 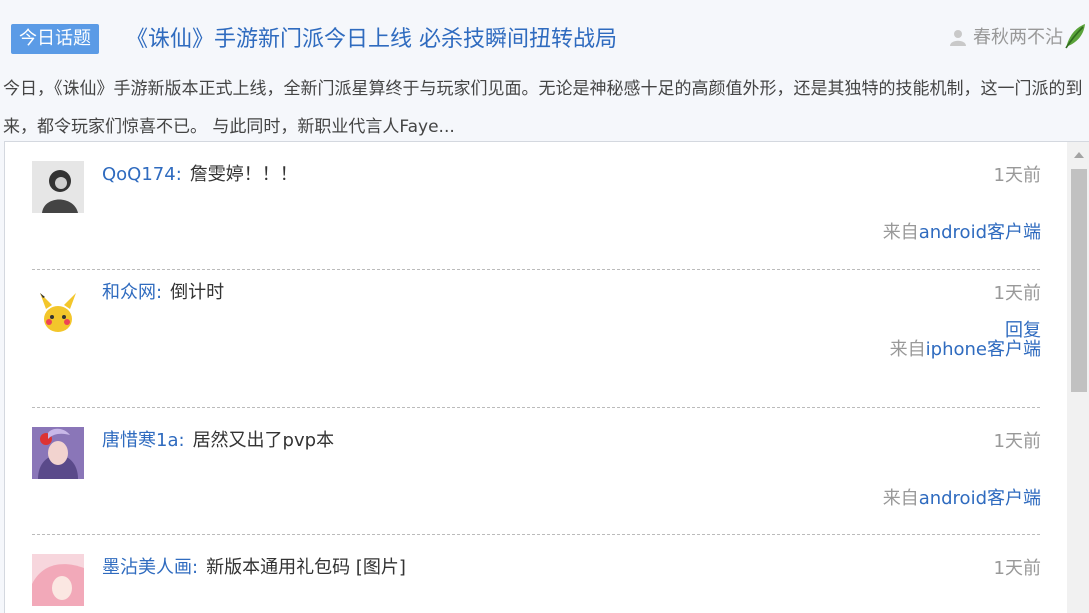 What do you see at coordinates (197, 292) in the screenshot?
I see `comment-text: 倒计时` at bounding box center [197, 292].